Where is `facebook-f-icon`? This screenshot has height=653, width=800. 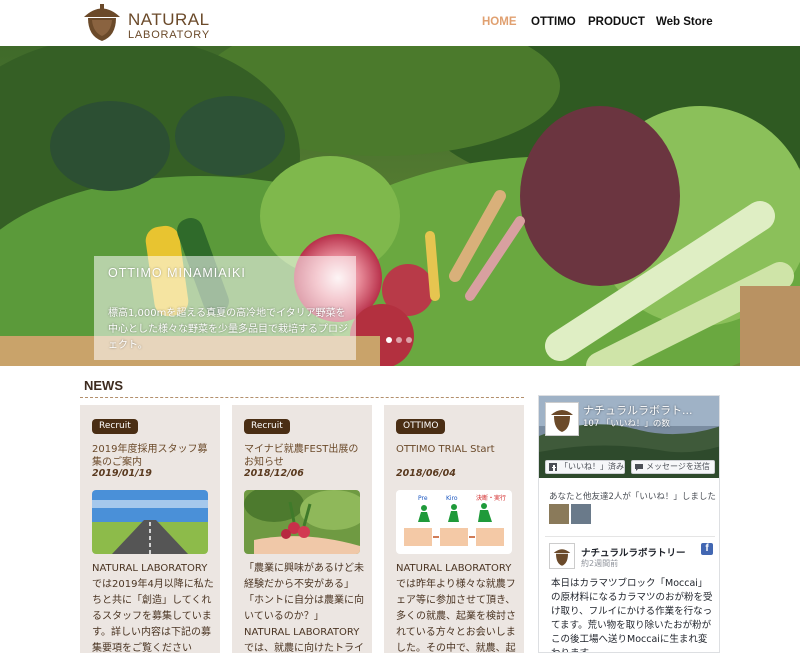 facebook-f-icon is located at coordinates (553, 467).